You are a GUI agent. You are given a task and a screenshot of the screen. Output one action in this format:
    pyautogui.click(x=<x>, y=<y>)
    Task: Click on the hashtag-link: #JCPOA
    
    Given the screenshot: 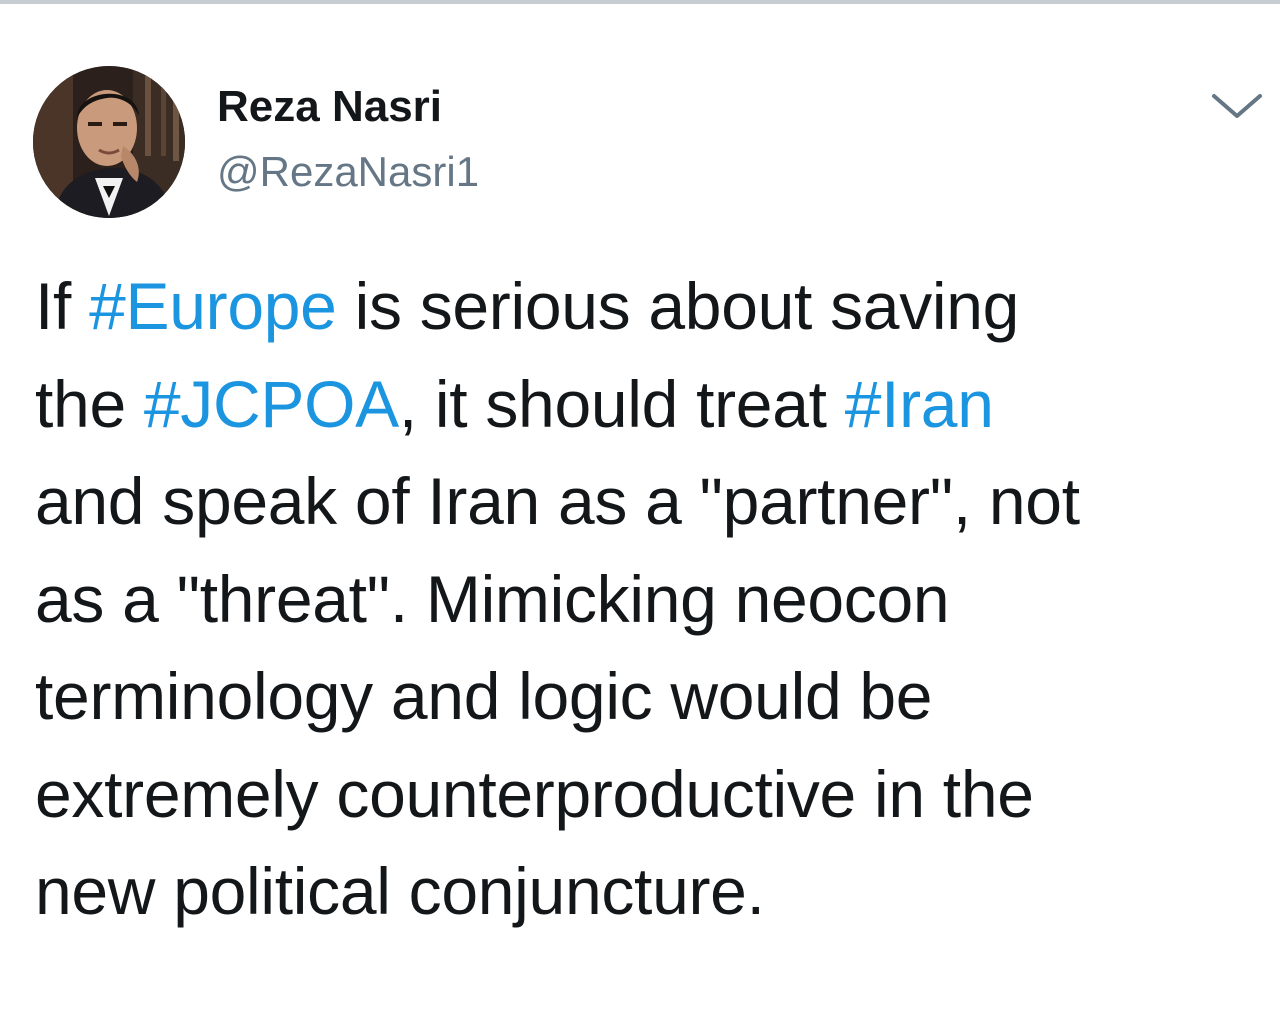 What is the action you would take?
    pyautogui.click(x=271, y=404)
    